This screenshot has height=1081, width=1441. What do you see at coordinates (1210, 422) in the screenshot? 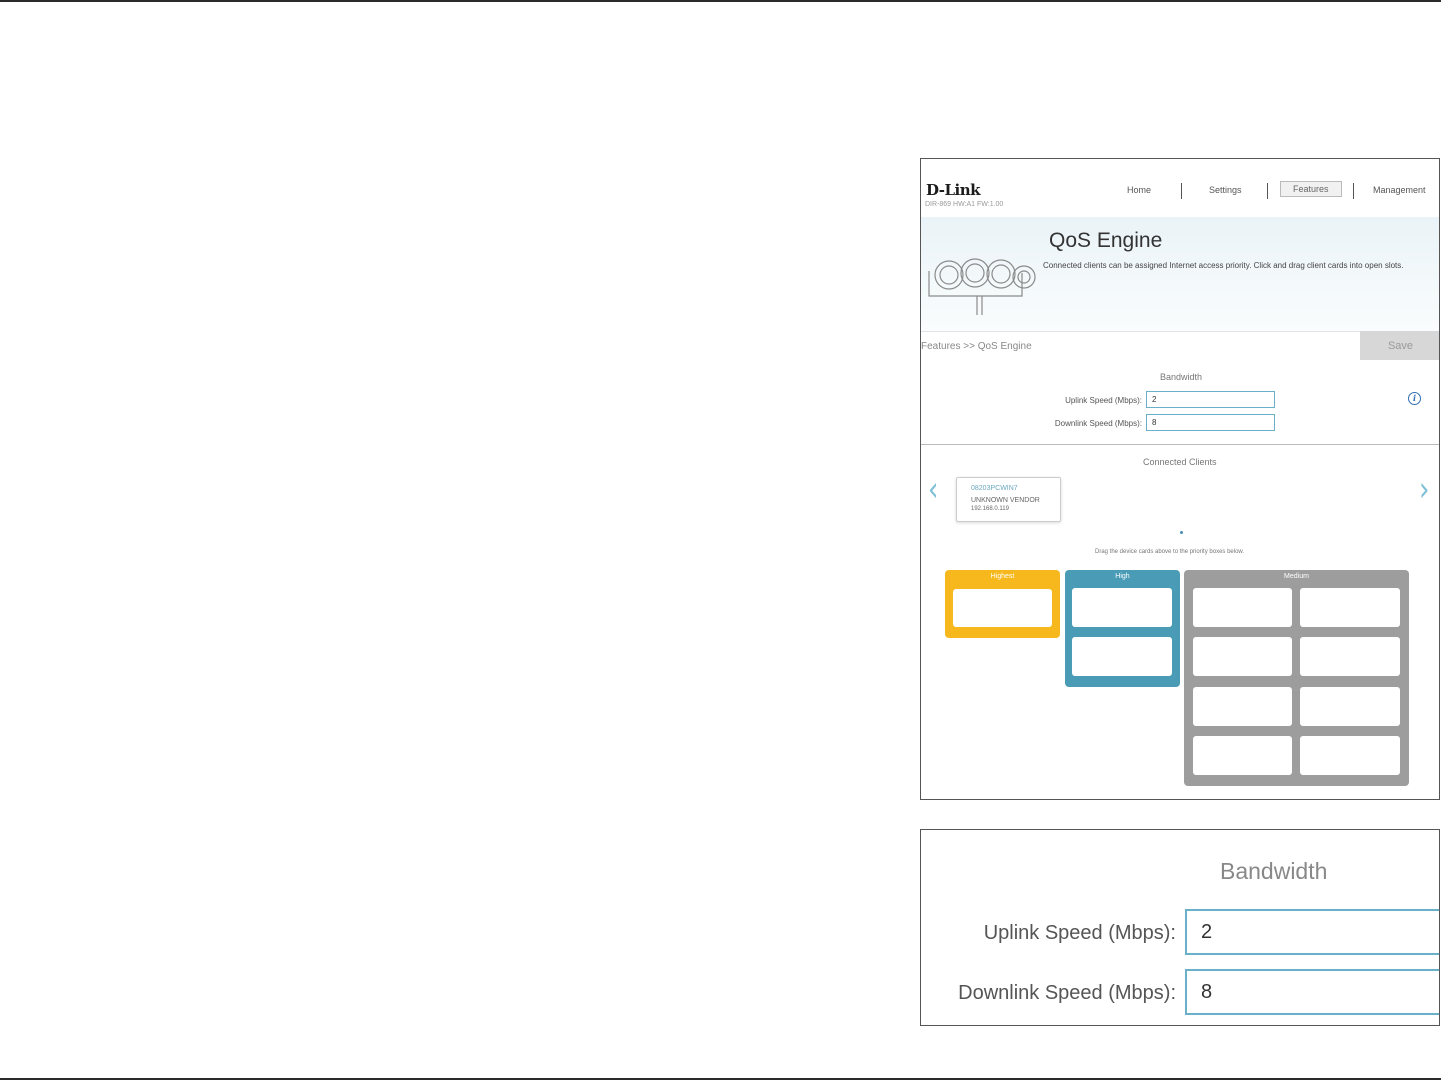
I see `downlink-speed-input` at bounding box center [1210, 422].